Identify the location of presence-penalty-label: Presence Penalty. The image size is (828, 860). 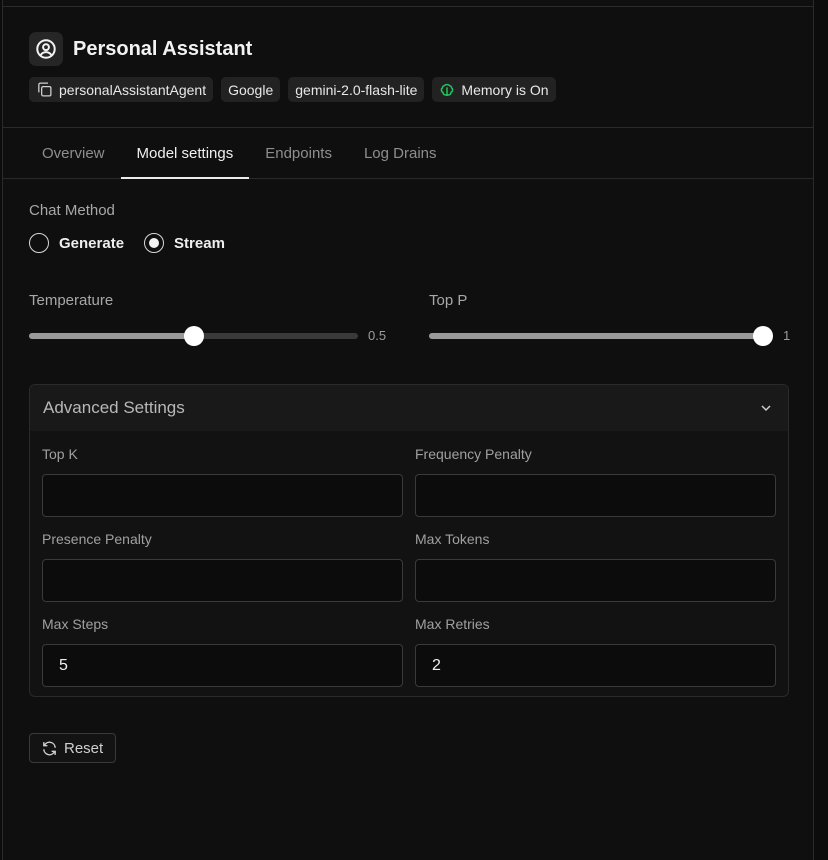
(97, 539).